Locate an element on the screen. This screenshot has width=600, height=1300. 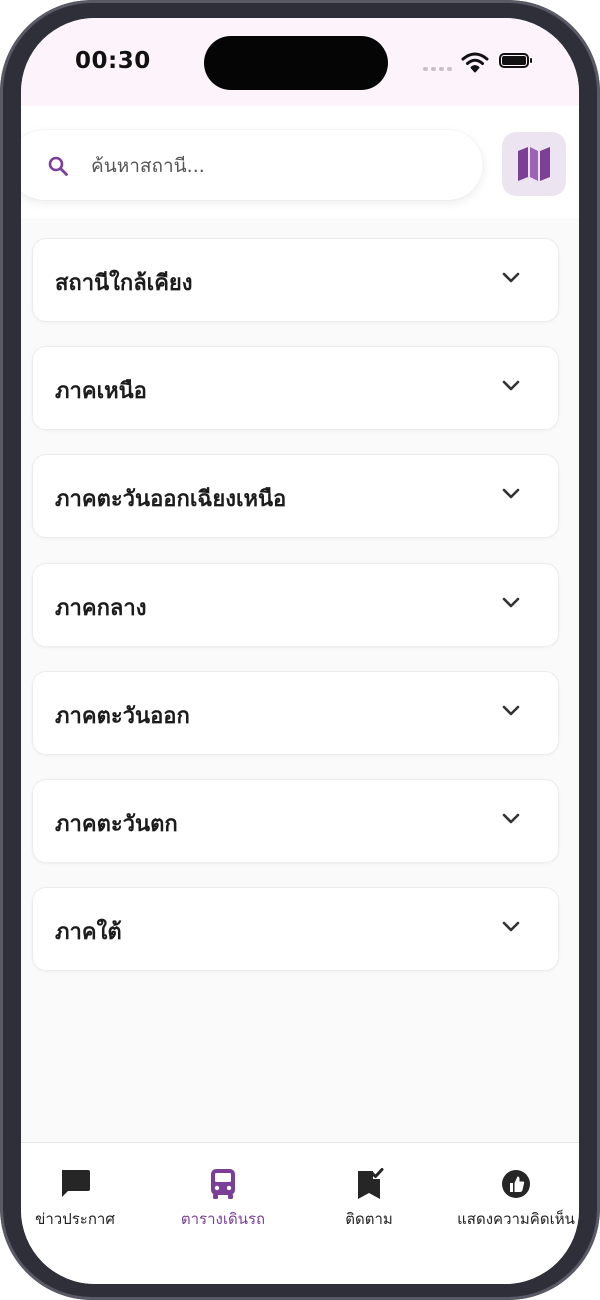
region-item-central: ภาคกลาง is located at coordinates (295, 604).